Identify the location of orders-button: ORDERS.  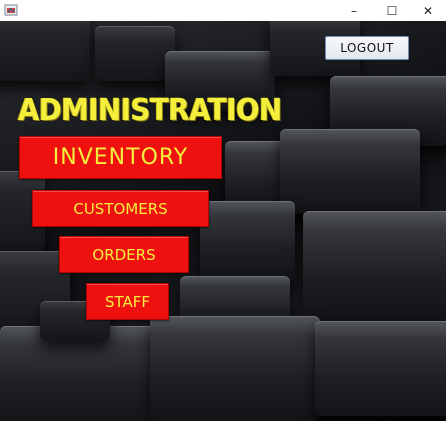
(124, 254).